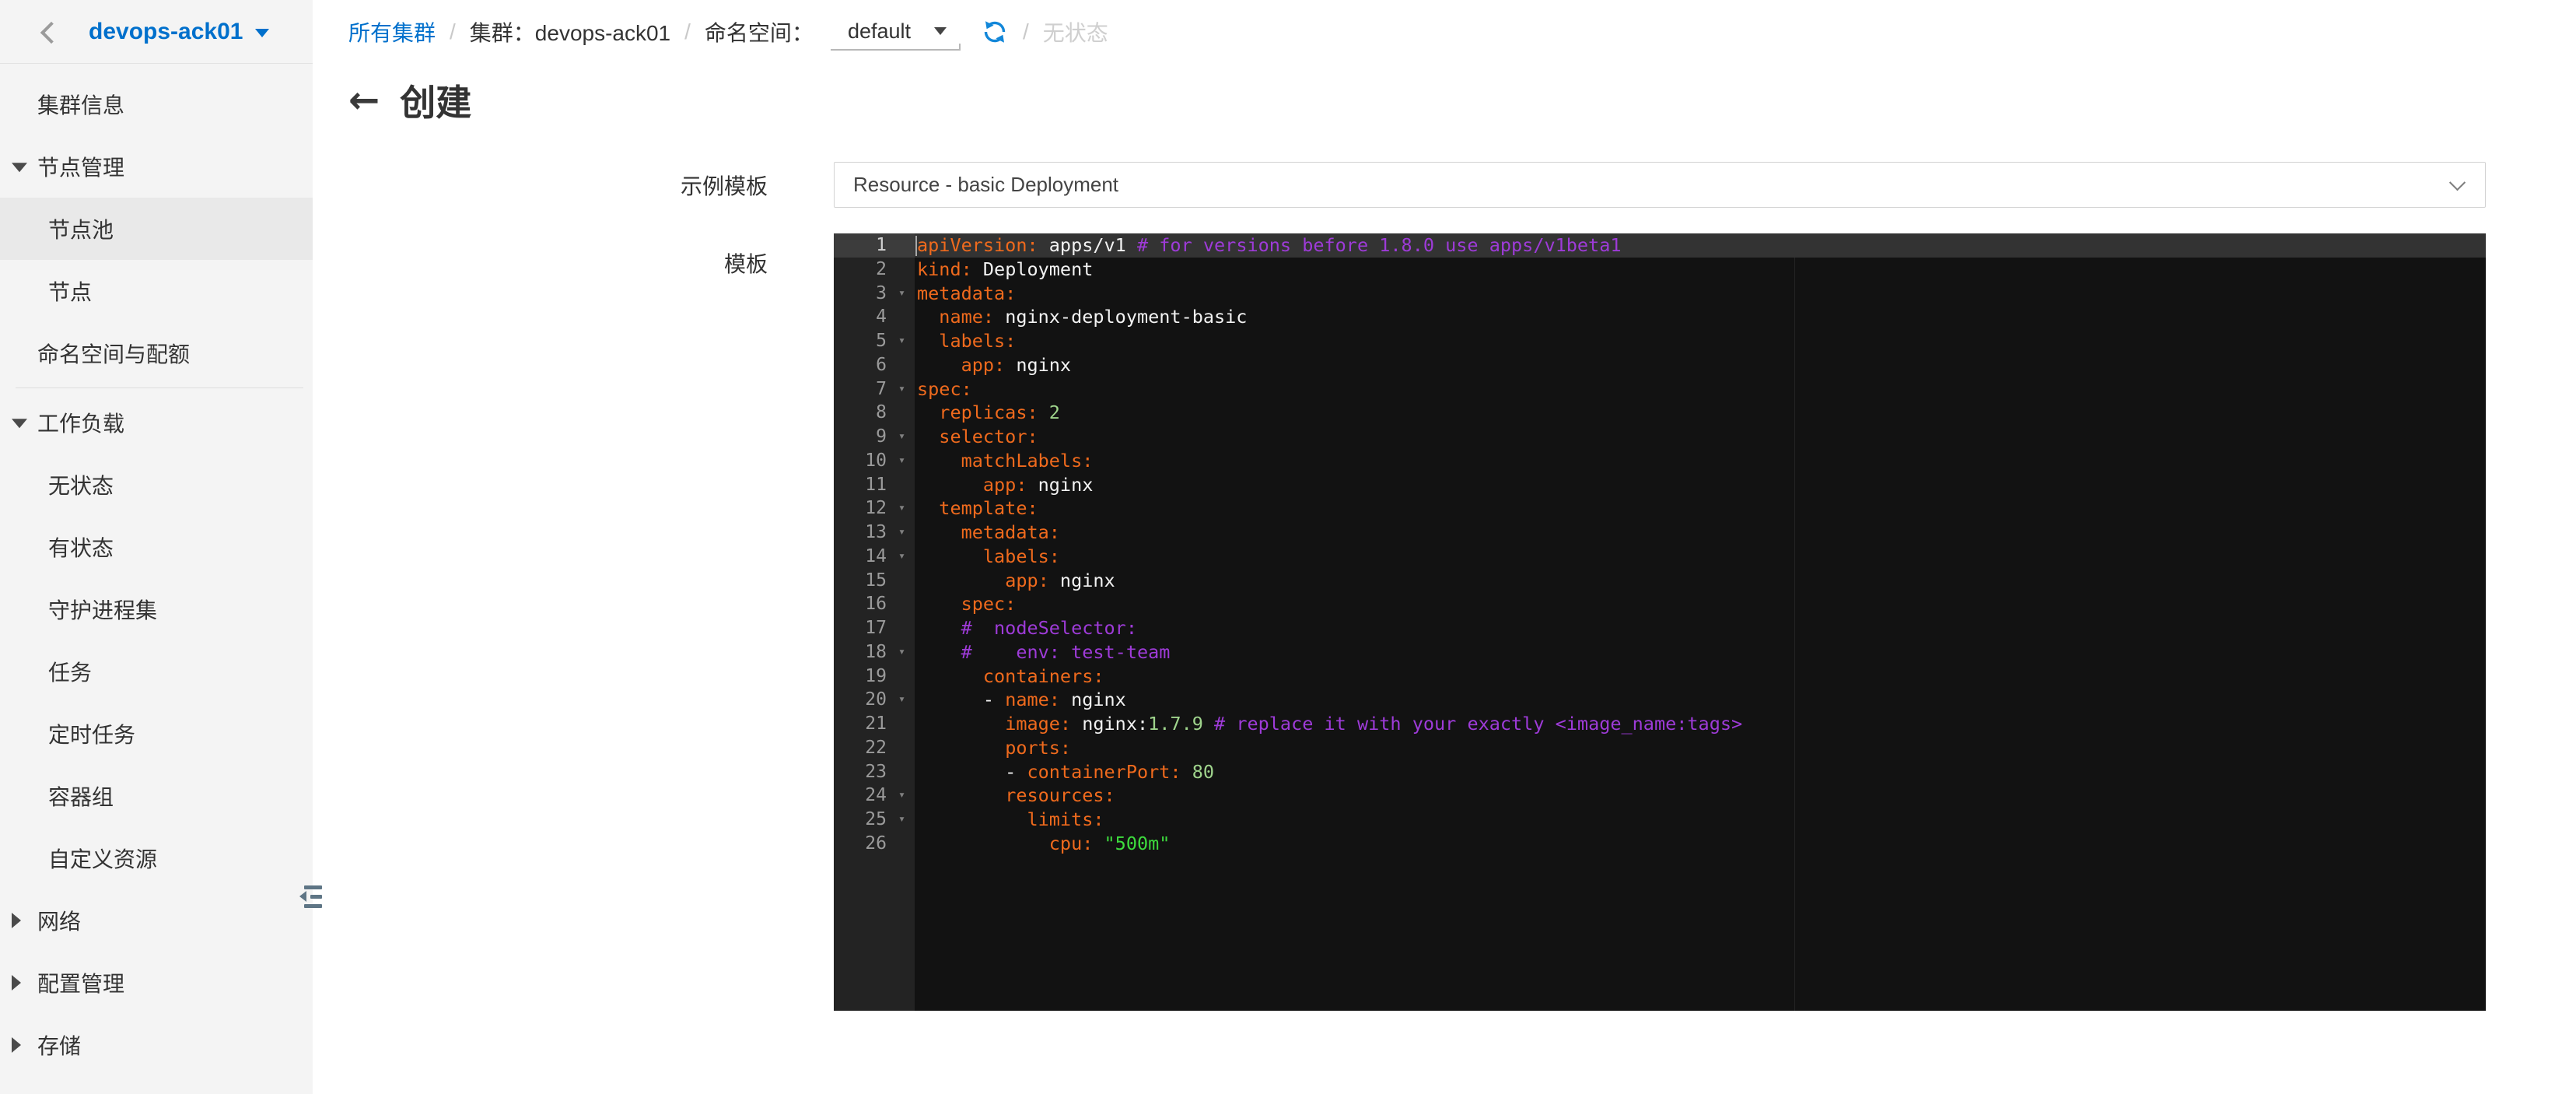  I want to click on gutter-line-number: 2, so click(881, 268).